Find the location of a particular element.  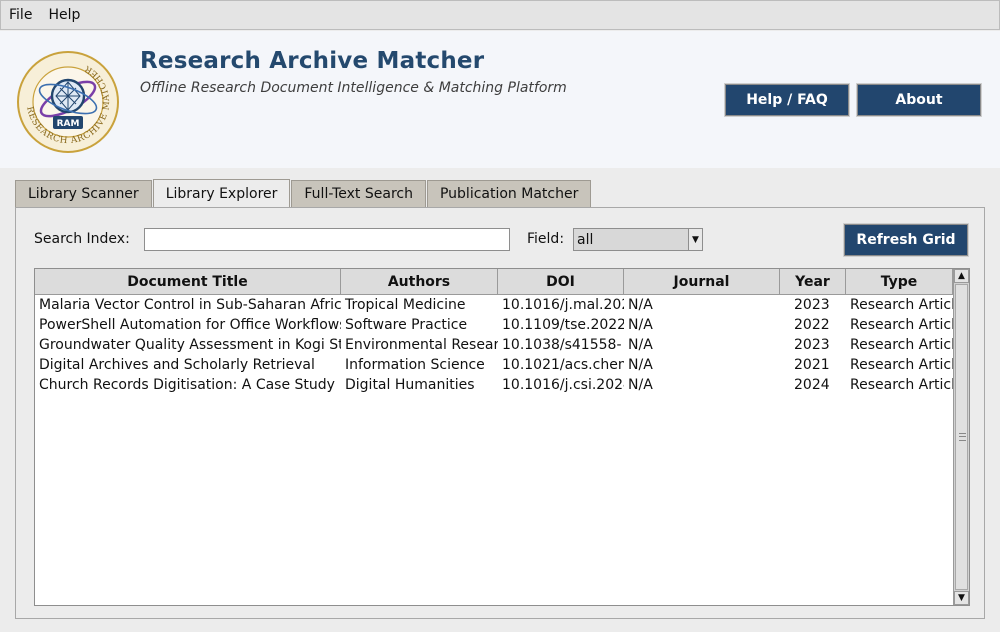

tab-library-scanner: Library Scanner is located at coordinates (83, 193).